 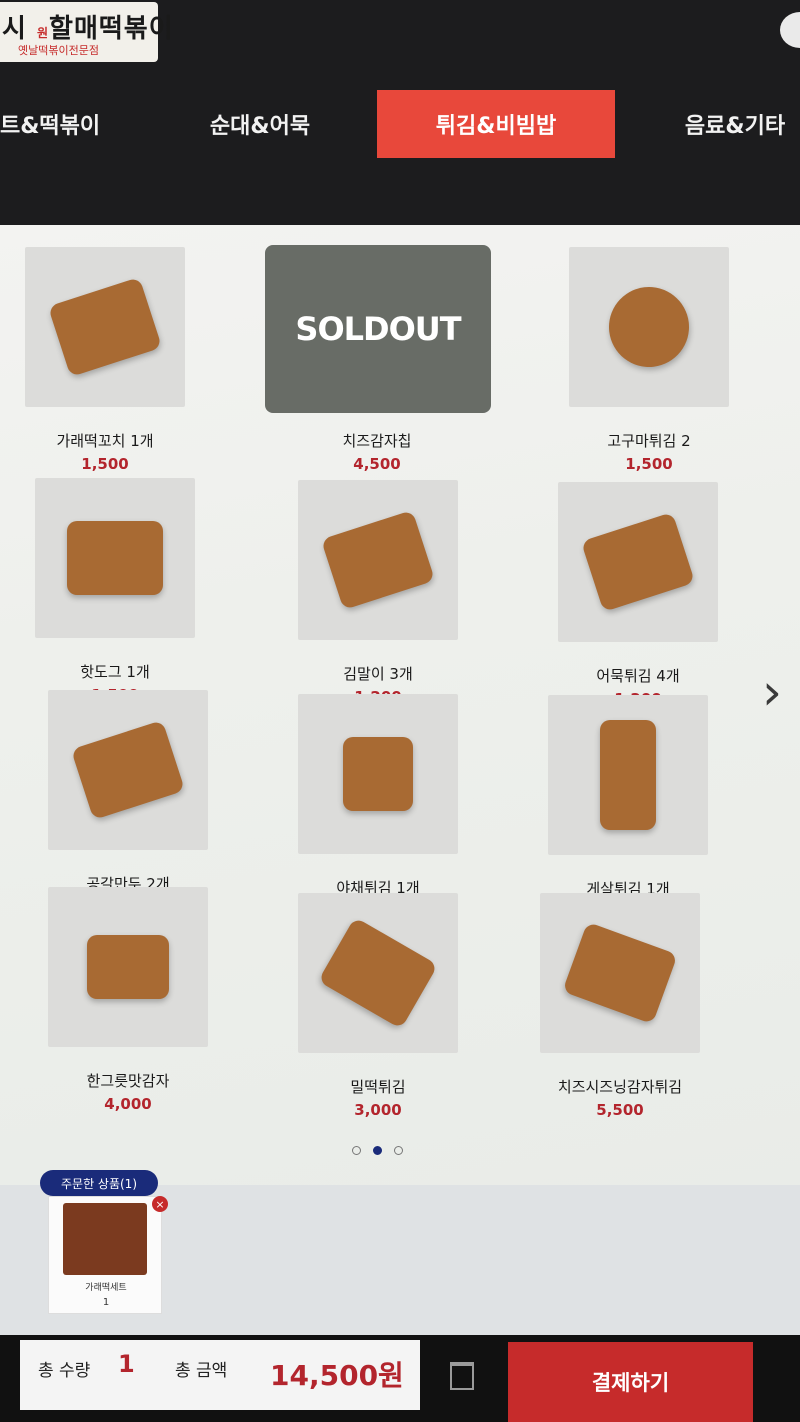 I want to click on item-price: 3,000, so click(x=378, y=1110).